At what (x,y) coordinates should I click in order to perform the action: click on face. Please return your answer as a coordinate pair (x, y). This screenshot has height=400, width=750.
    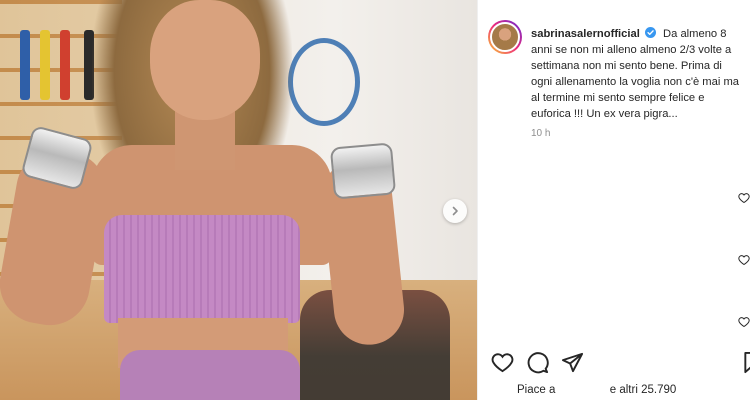
    Looking at the image, I should click on (205, 60).